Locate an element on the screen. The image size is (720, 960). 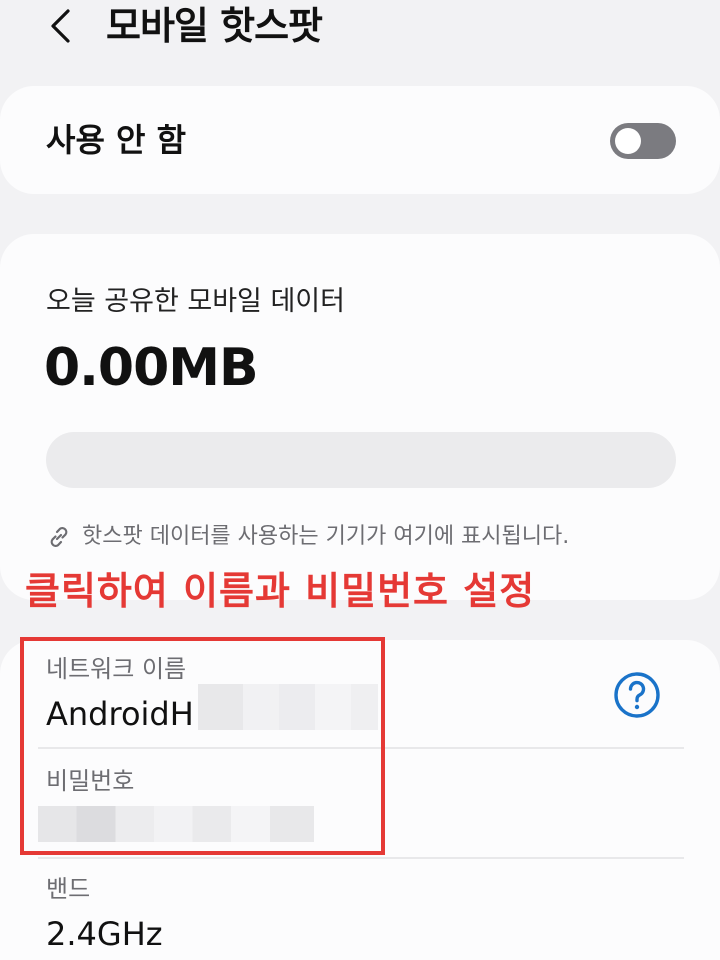
app-header: 모바일 핫스팟 is located at coordinates (360, 30).